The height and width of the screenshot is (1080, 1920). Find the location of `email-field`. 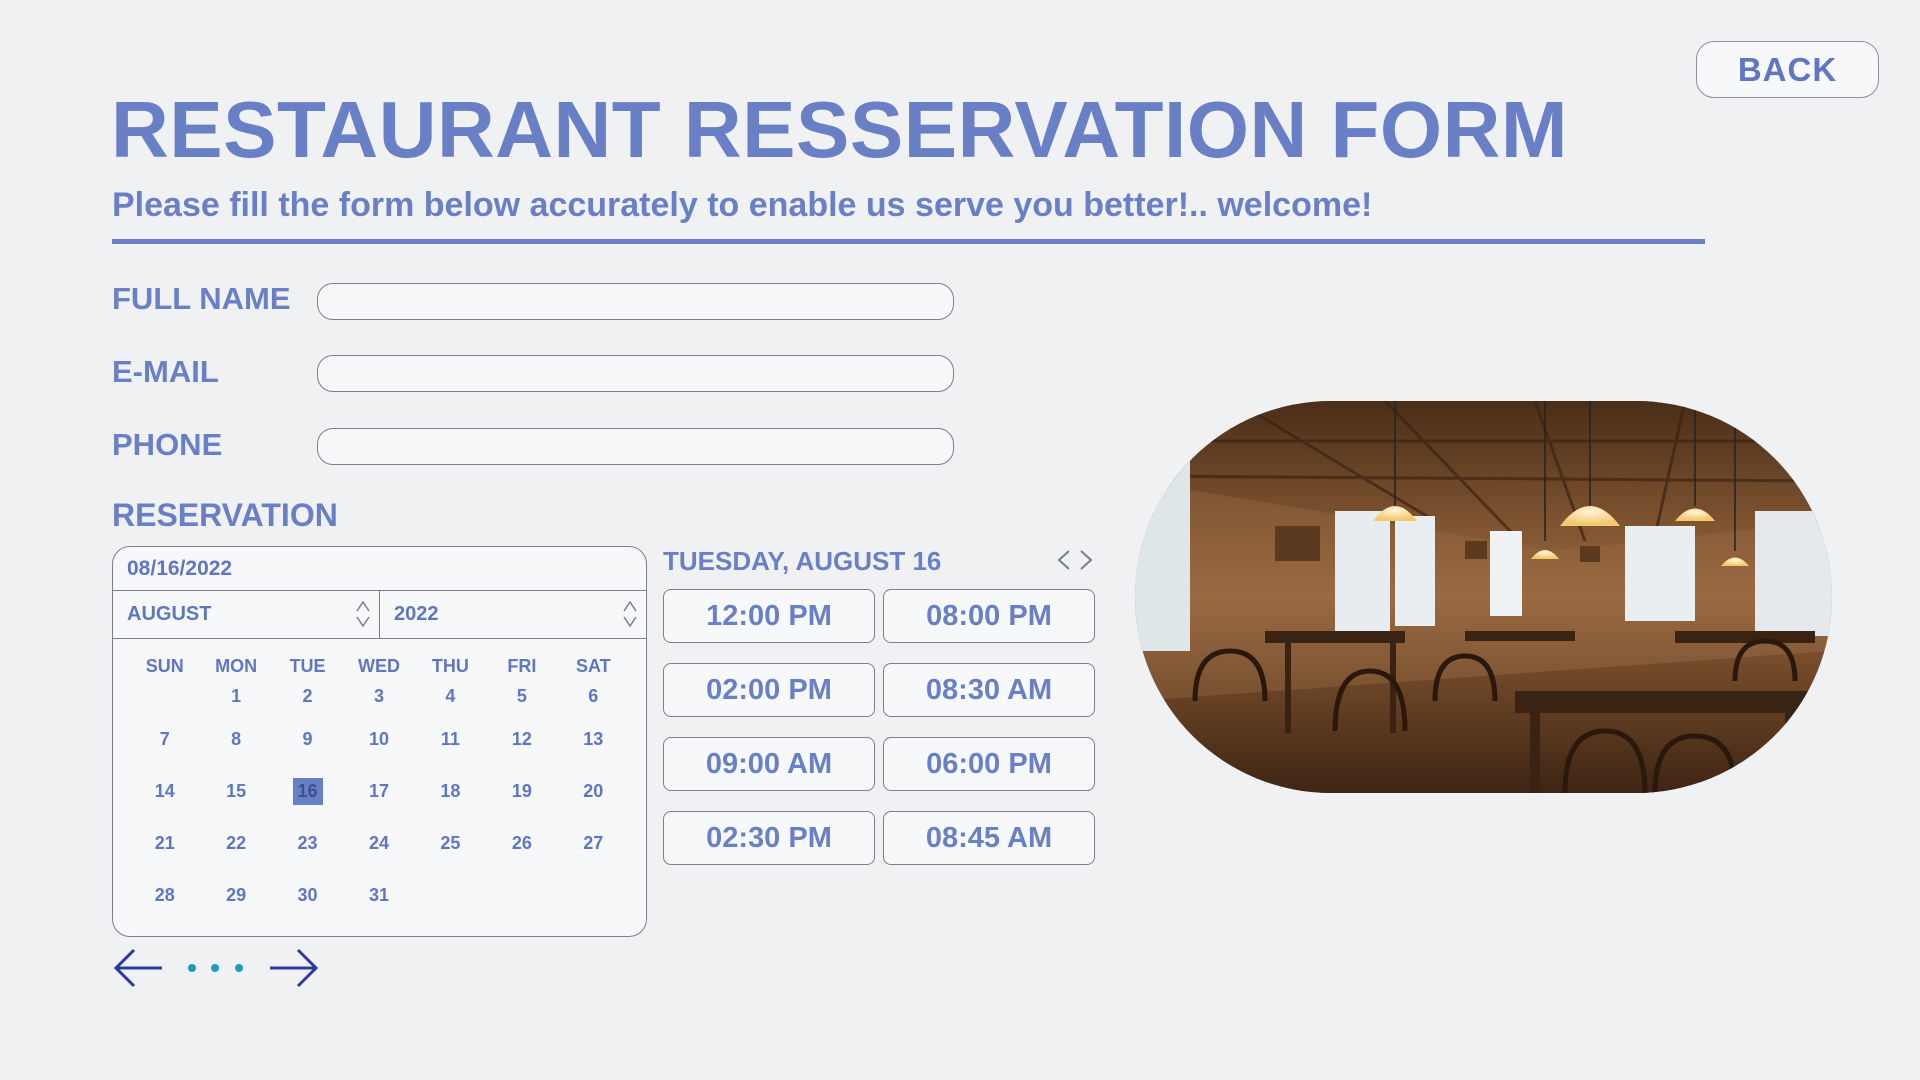

email-field is located at coordinates (635, 373).